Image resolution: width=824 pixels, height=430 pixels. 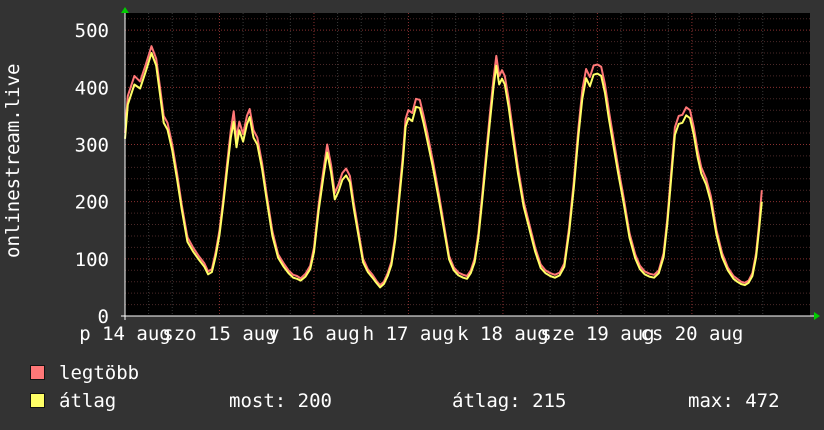 I want to click on legend-item-max: legtöbb, so click(x=84, y=373).